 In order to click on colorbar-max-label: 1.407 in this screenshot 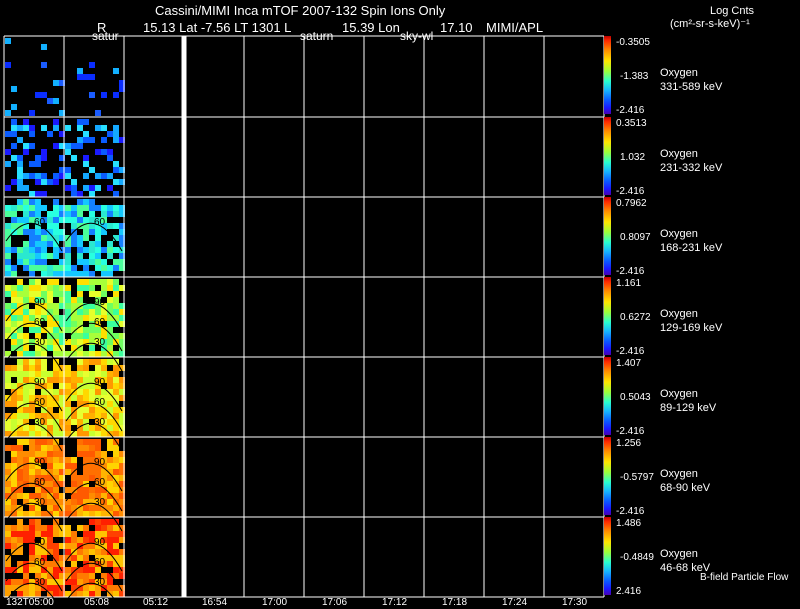, I will do `click(629, 363)`.